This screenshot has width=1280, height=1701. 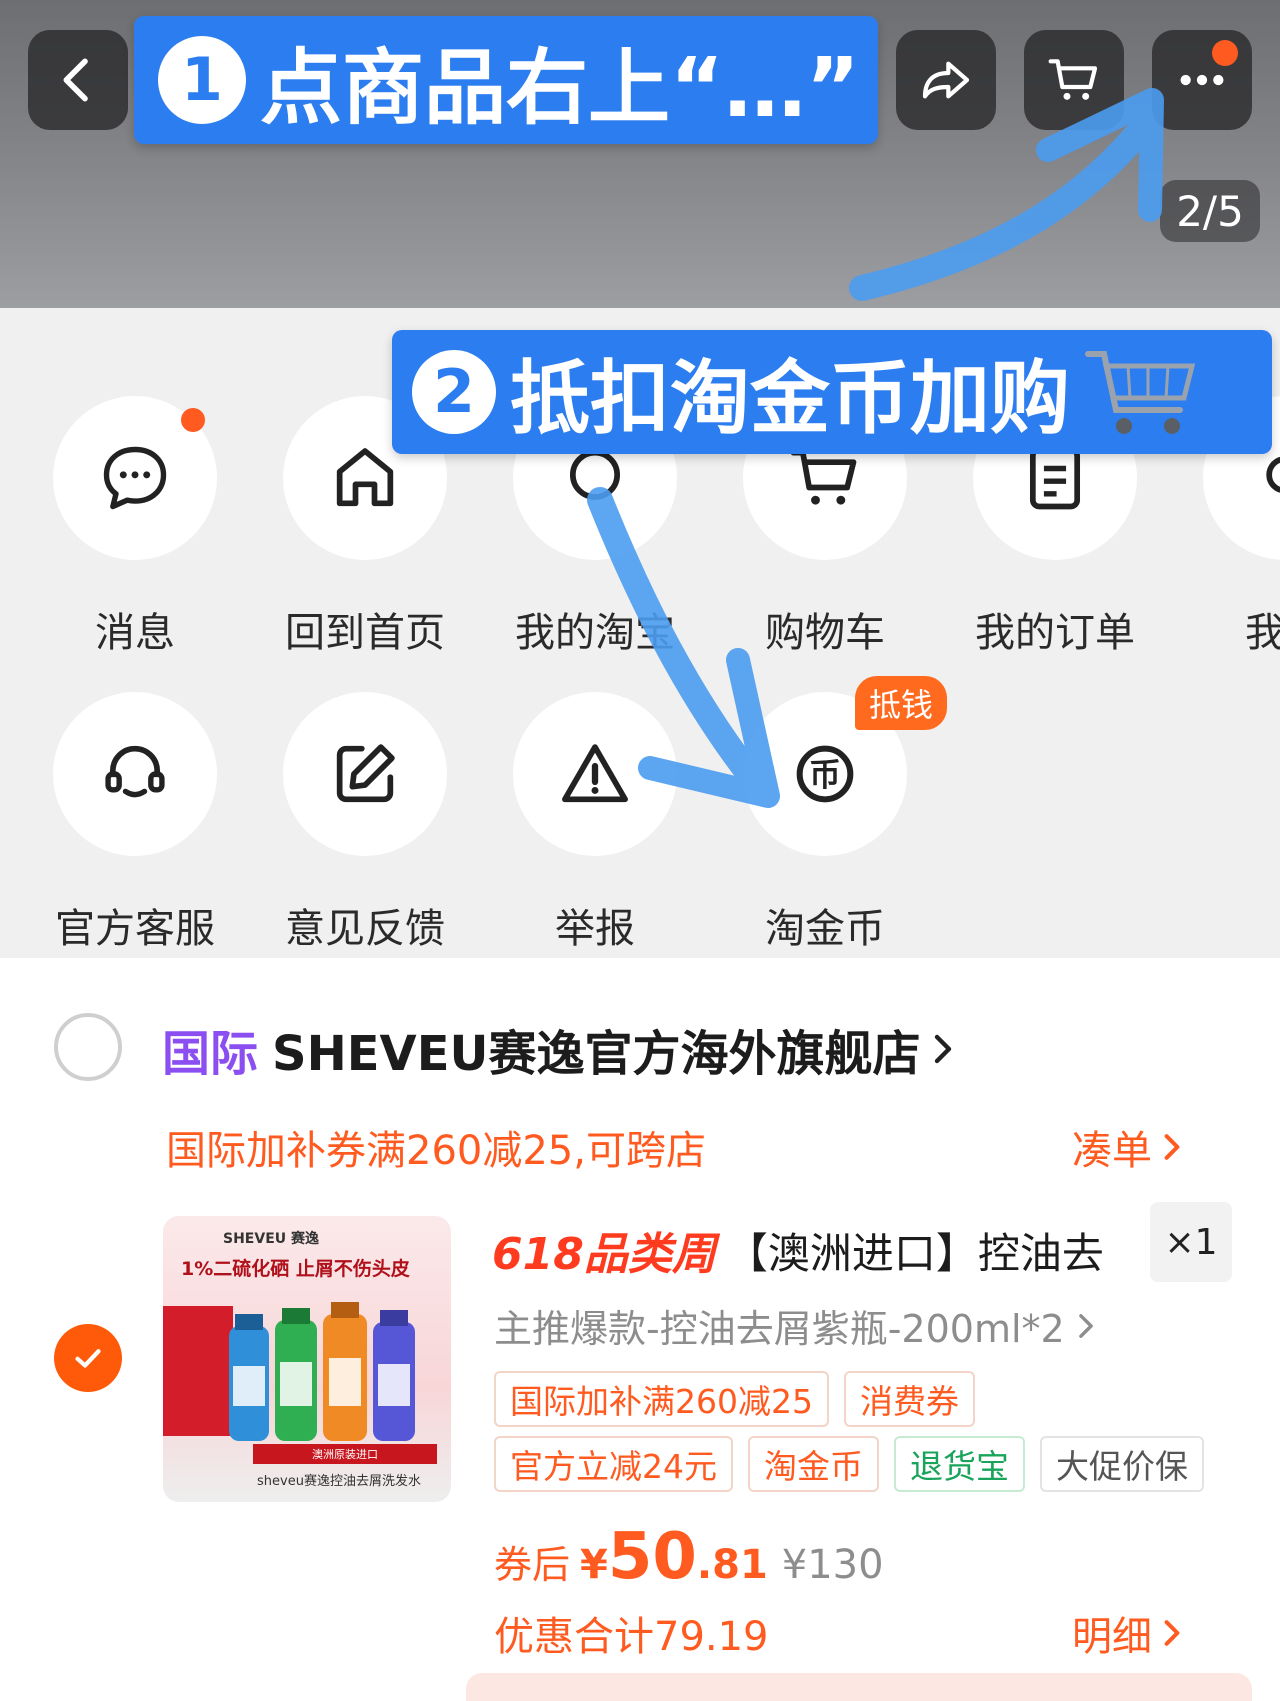 What do you see at coordinates (365, 477) in the screenshot?
I see `home-icon` at bounding box center [365, 477].